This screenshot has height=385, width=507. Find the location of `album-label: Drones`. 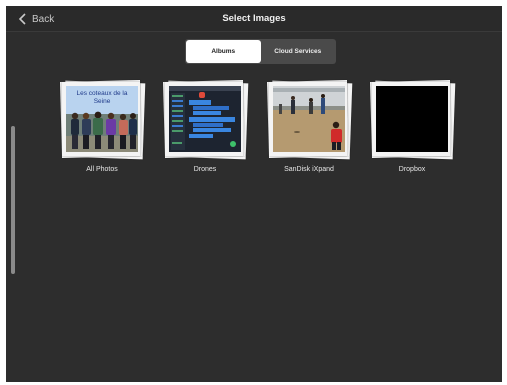

album-label: Drones is located at coordinates (205, 169).